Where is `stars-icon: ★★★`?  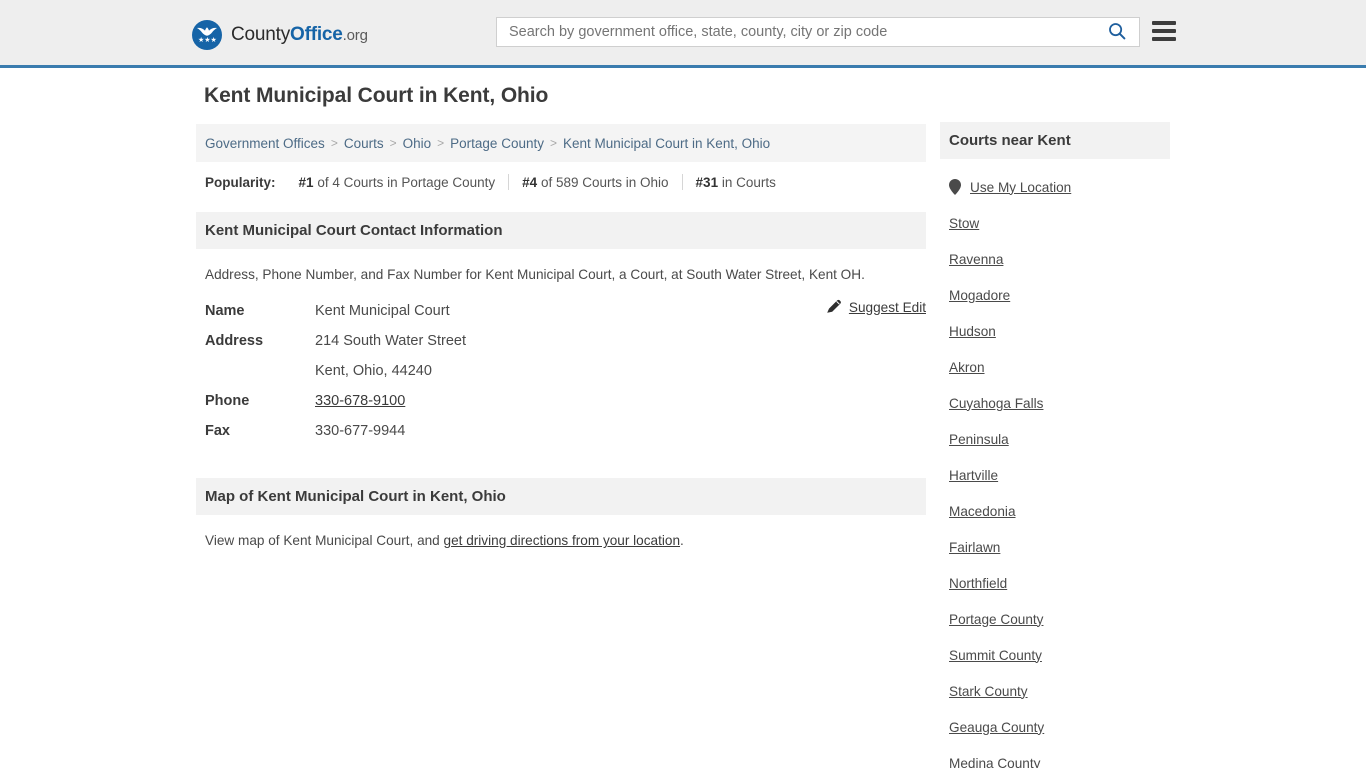
stars-icon: ★★★ is located at coordinates (207, 40).